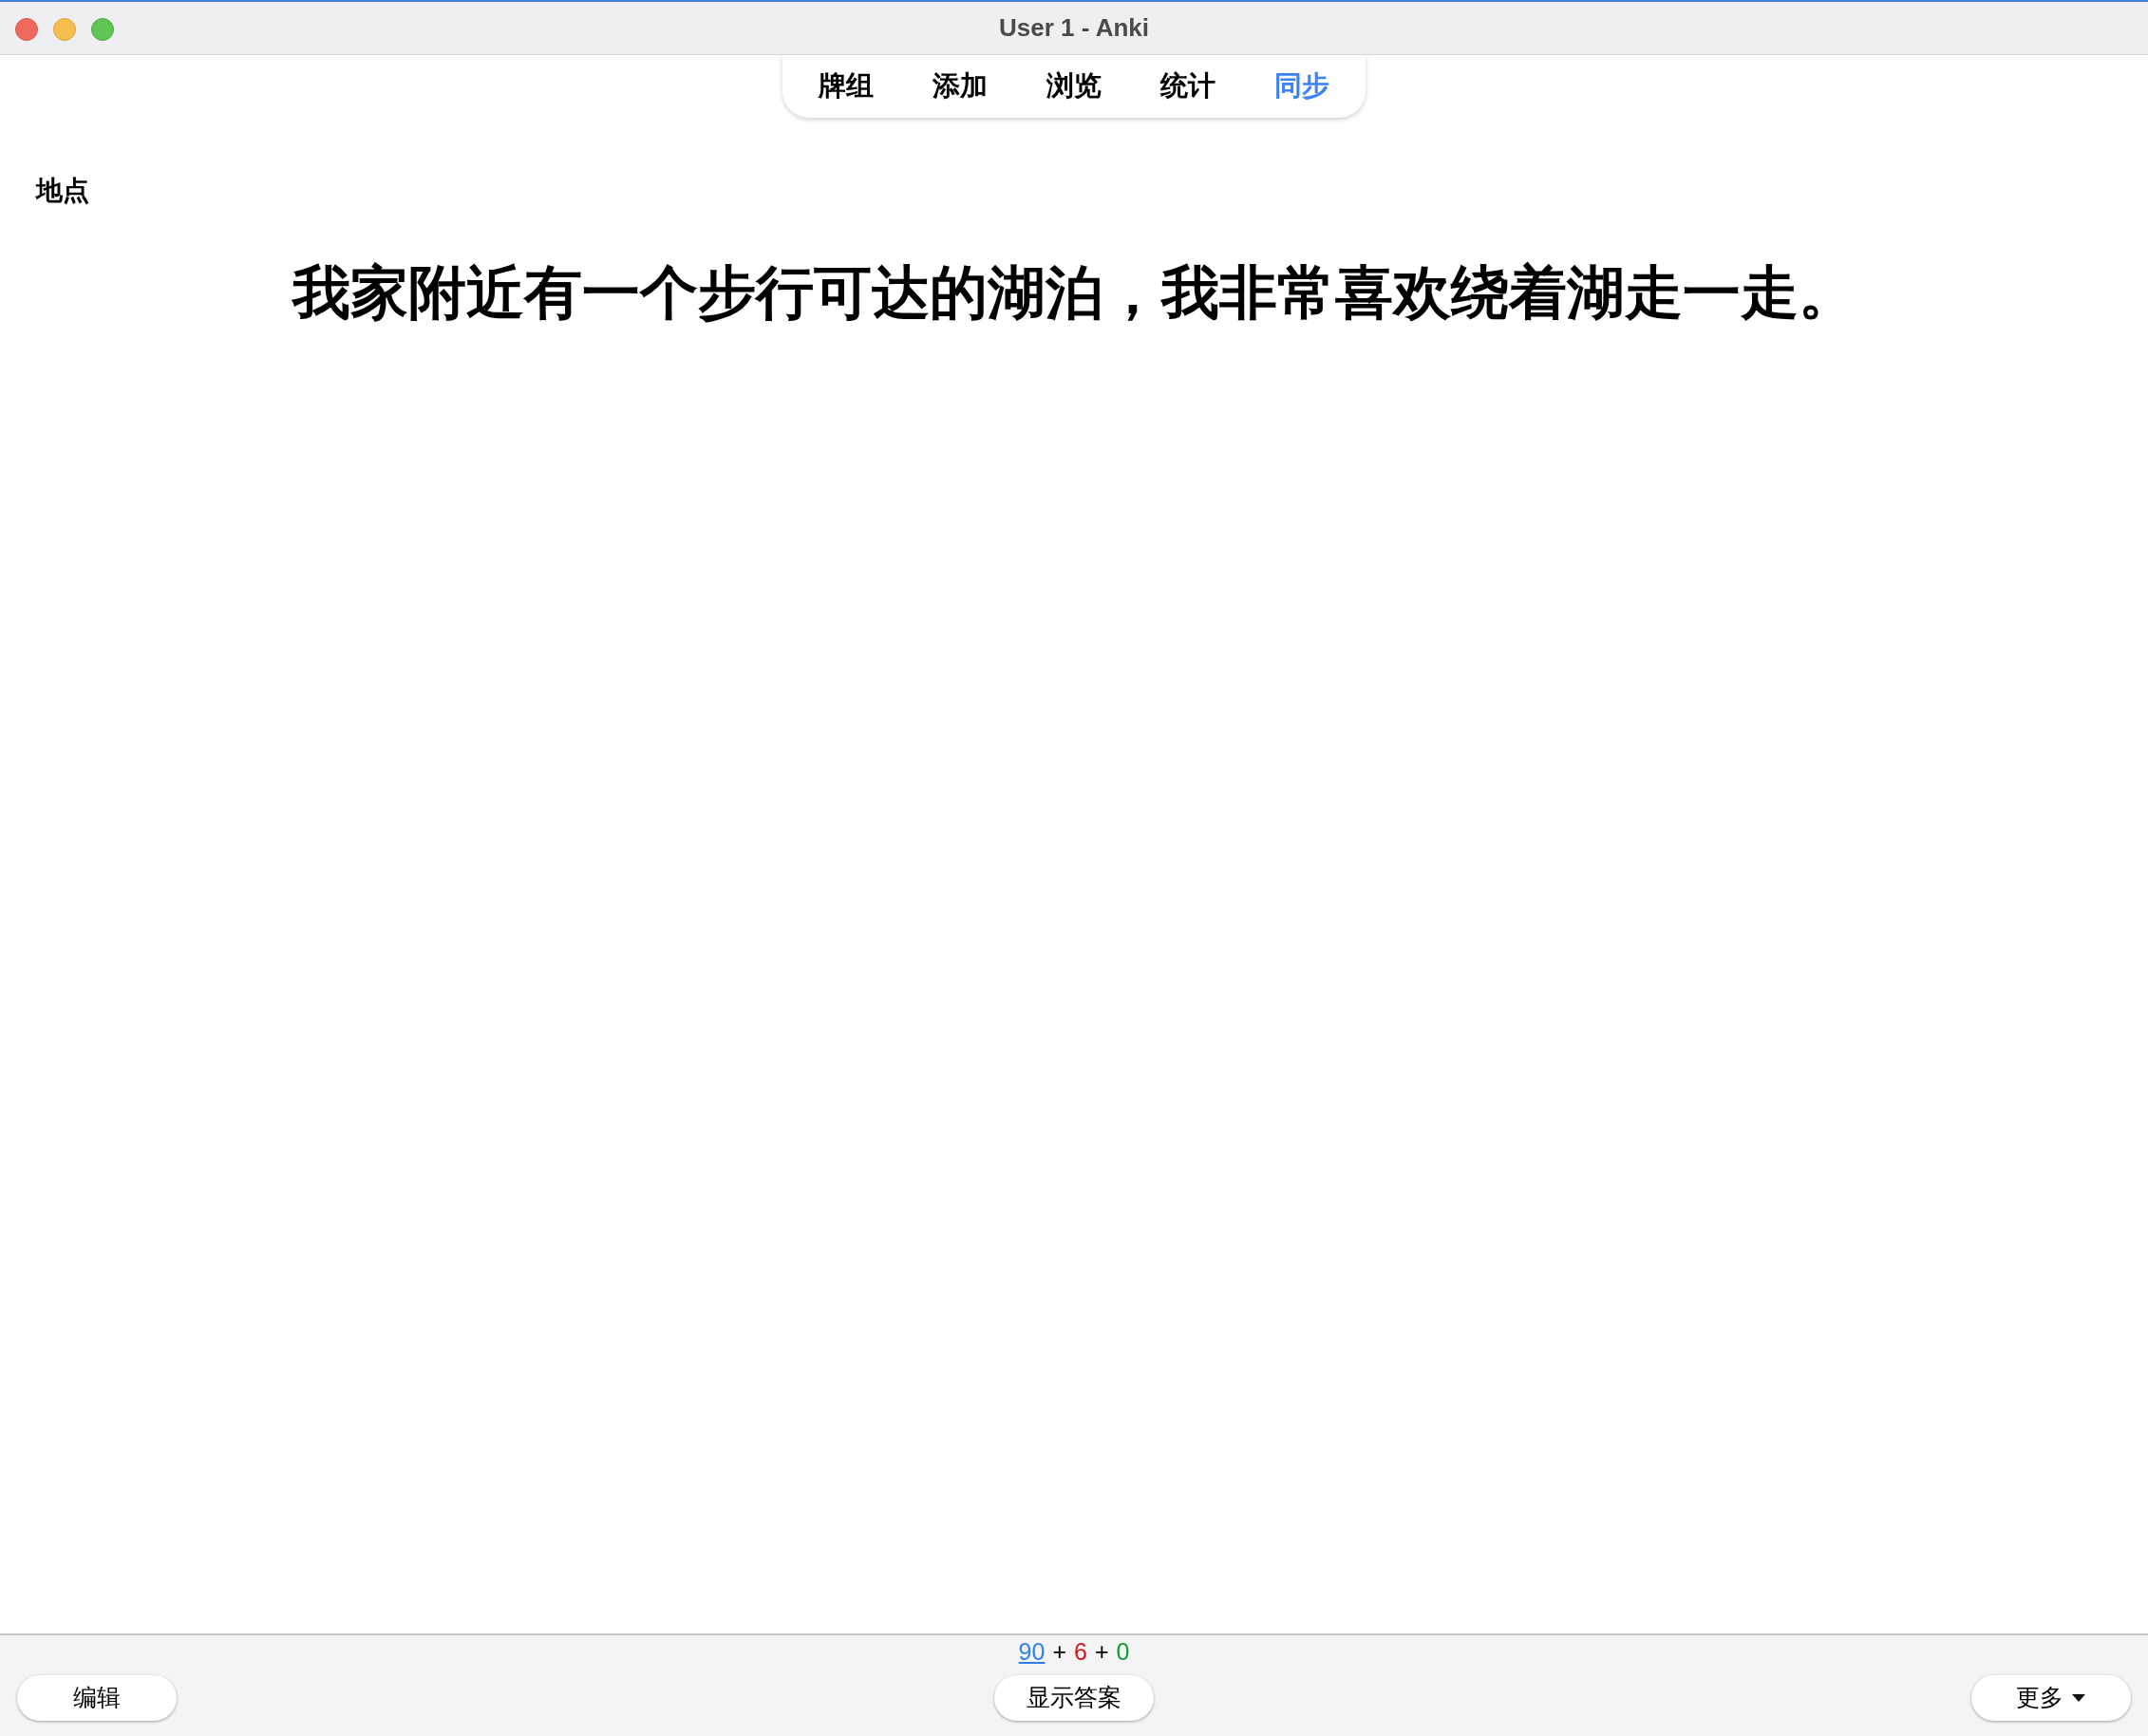  Describe the element at coordinates (63, 190) in the screenshot. I see `field-label: 地点` at that location.